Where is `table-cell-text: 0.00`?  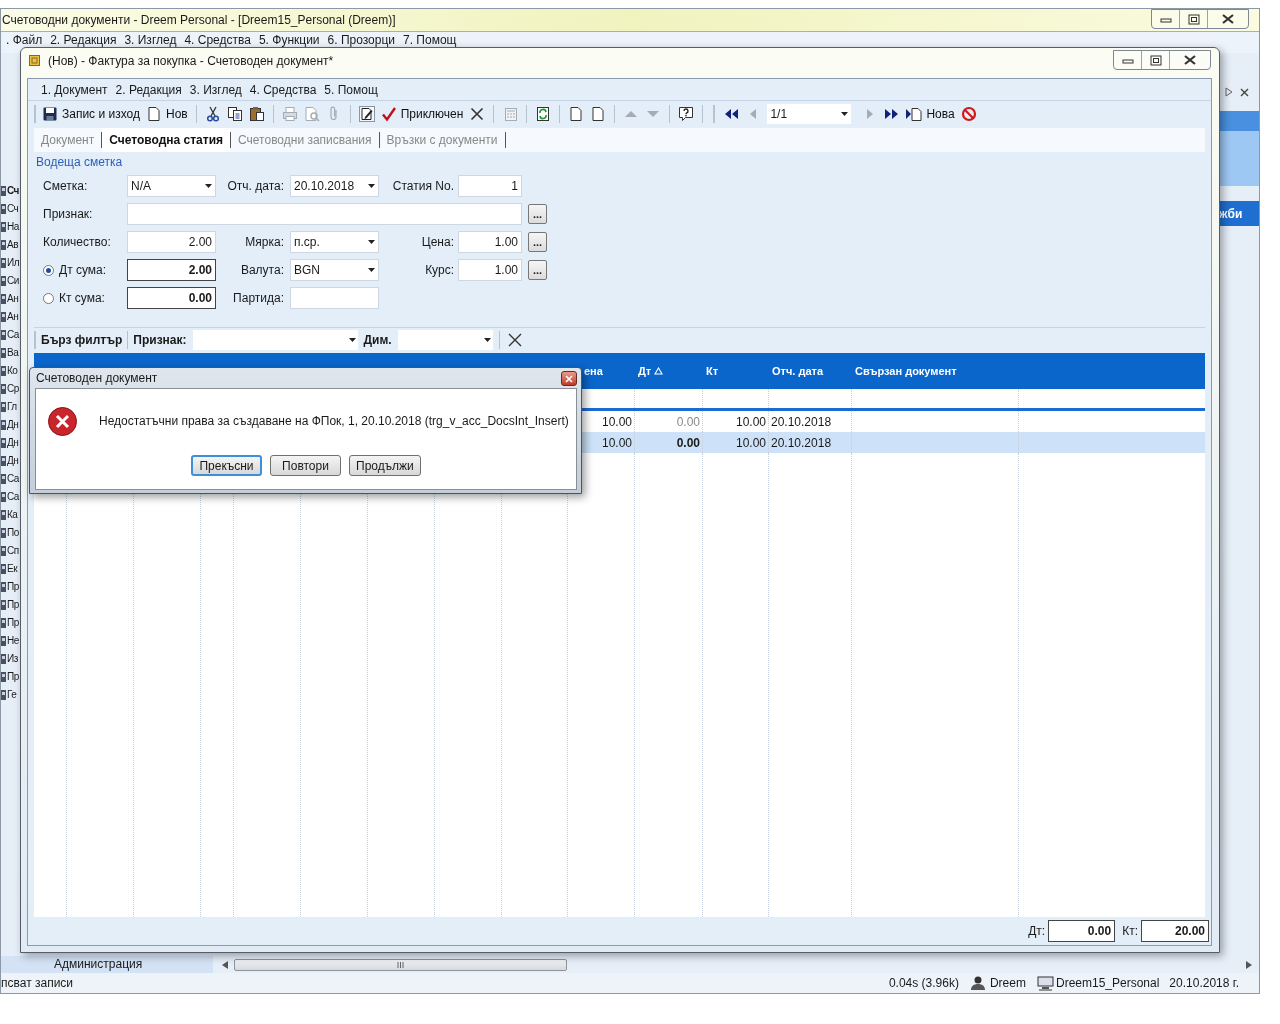 table-cell-text: 0.00 is located at coordinates (688, 443).